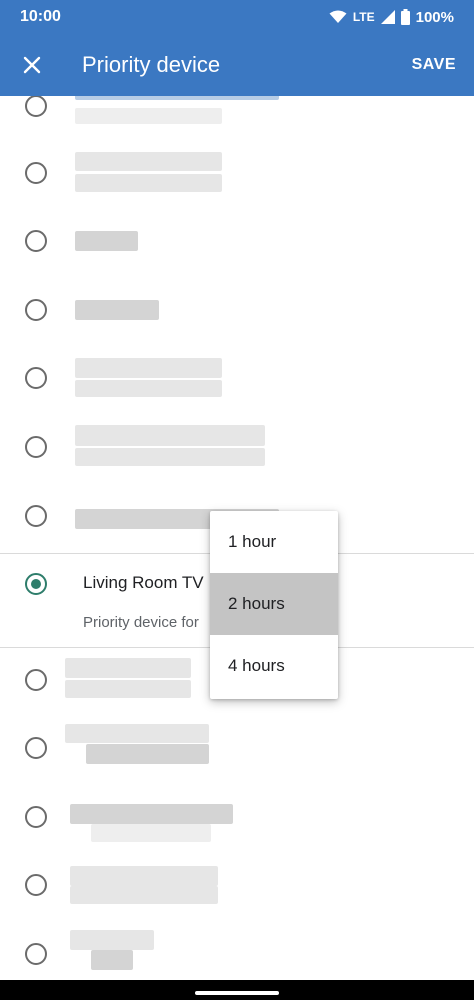 This screenshot has width=474, height=1000. I want to click on priority-duration-label: Priority device for, so click(141, 622).